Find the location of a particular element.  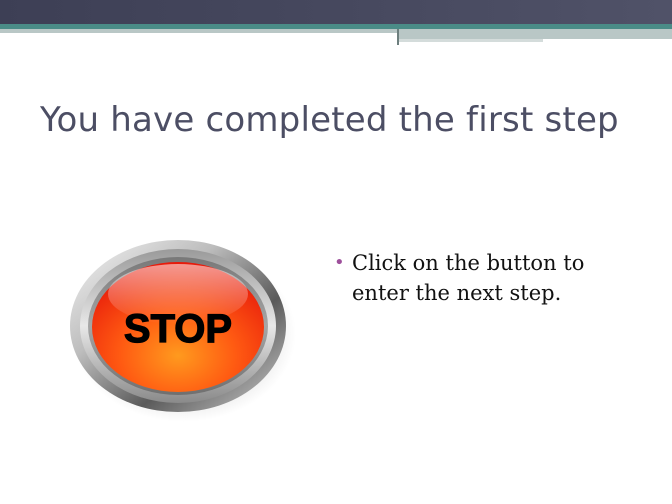

stop-button-icon: STOP is located at coordinates (183, 331).